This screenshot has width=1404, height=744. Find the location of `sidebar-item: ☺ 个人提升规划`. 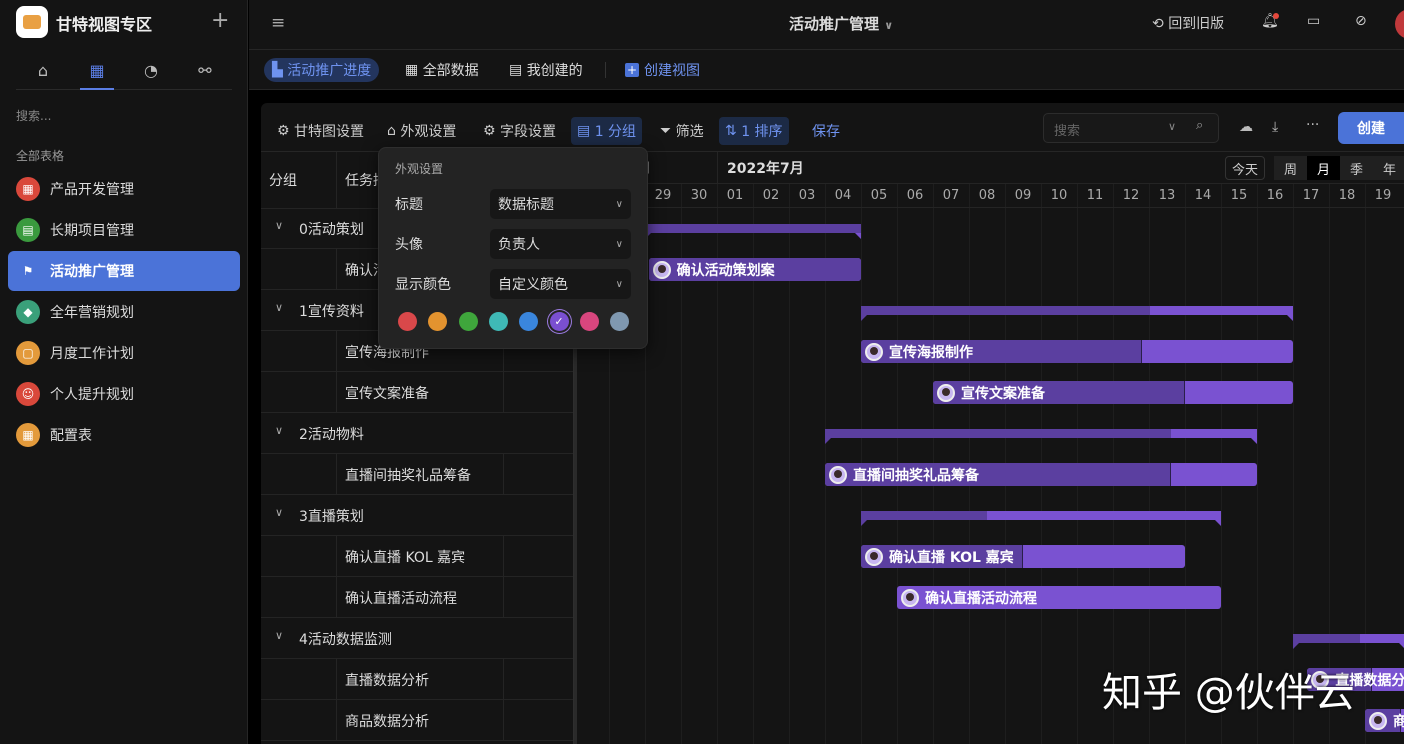

sidebar-item: ☺ 个人提升规划 is located at coordinates (124, 394).